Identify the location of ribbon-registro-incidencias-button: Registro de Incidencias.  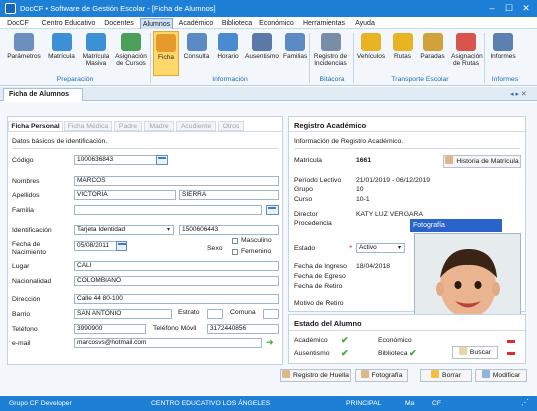
(330, 53).